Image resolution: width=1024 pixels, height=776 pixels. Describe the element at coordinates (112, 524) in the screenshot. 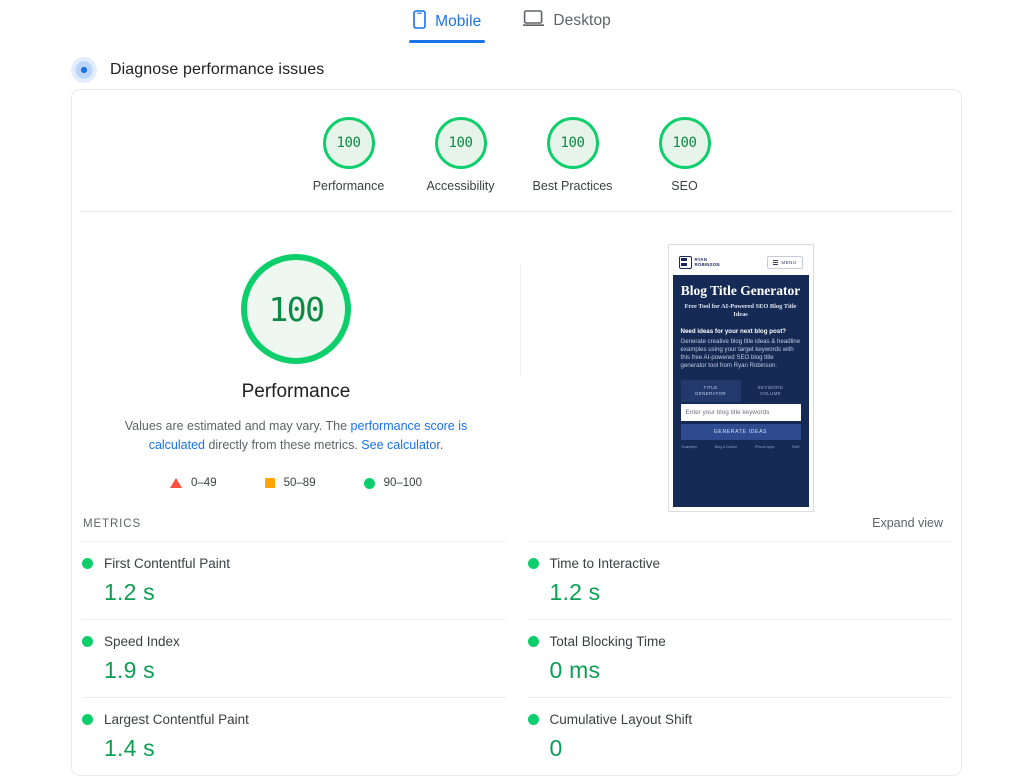

I see `metrics-section-title: METRICS` at that location.